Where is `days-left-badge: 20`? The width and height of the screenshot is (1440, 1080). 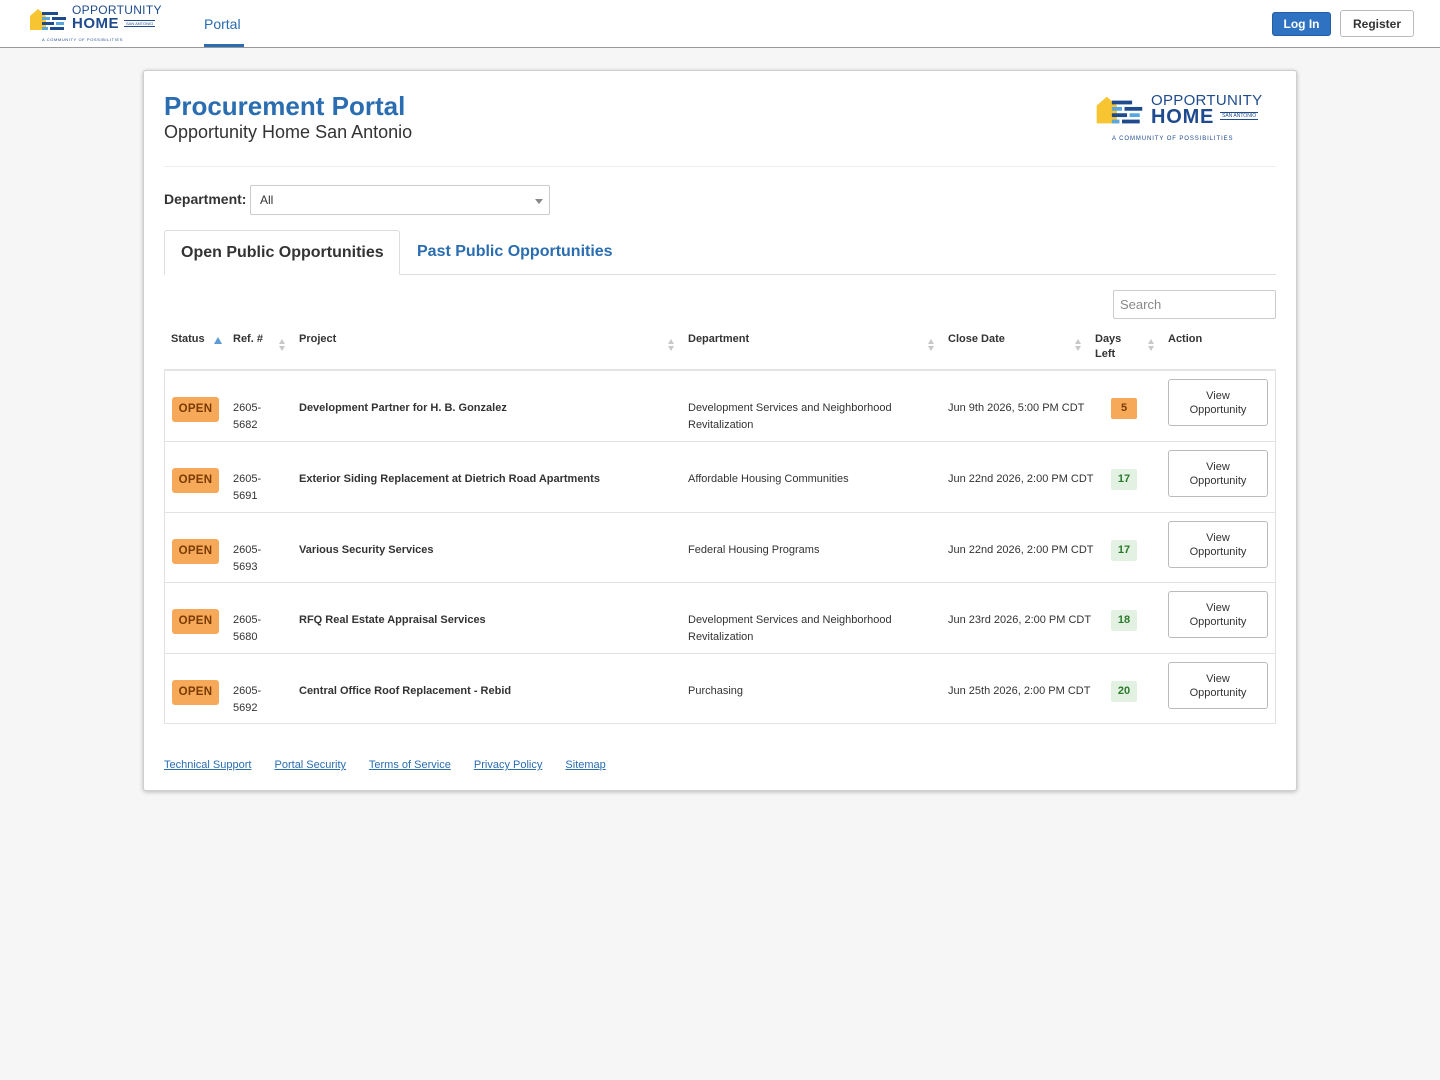 days-left-badge: 20 is located at coordinates (1124, 691).